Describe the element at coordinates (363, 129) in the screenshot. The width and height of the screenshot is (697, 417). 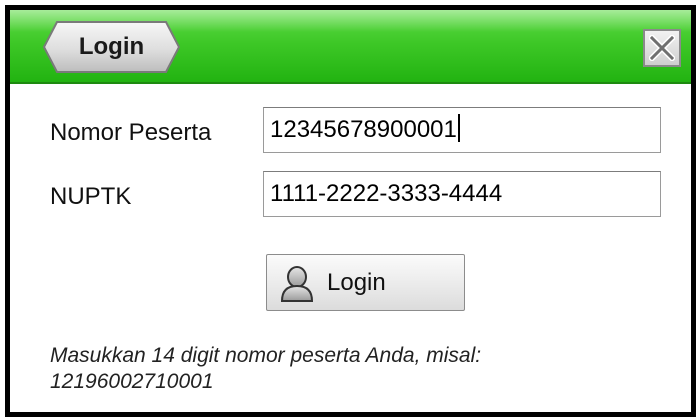
I see `nomor-peserta-value: 12345678900001` at that location.